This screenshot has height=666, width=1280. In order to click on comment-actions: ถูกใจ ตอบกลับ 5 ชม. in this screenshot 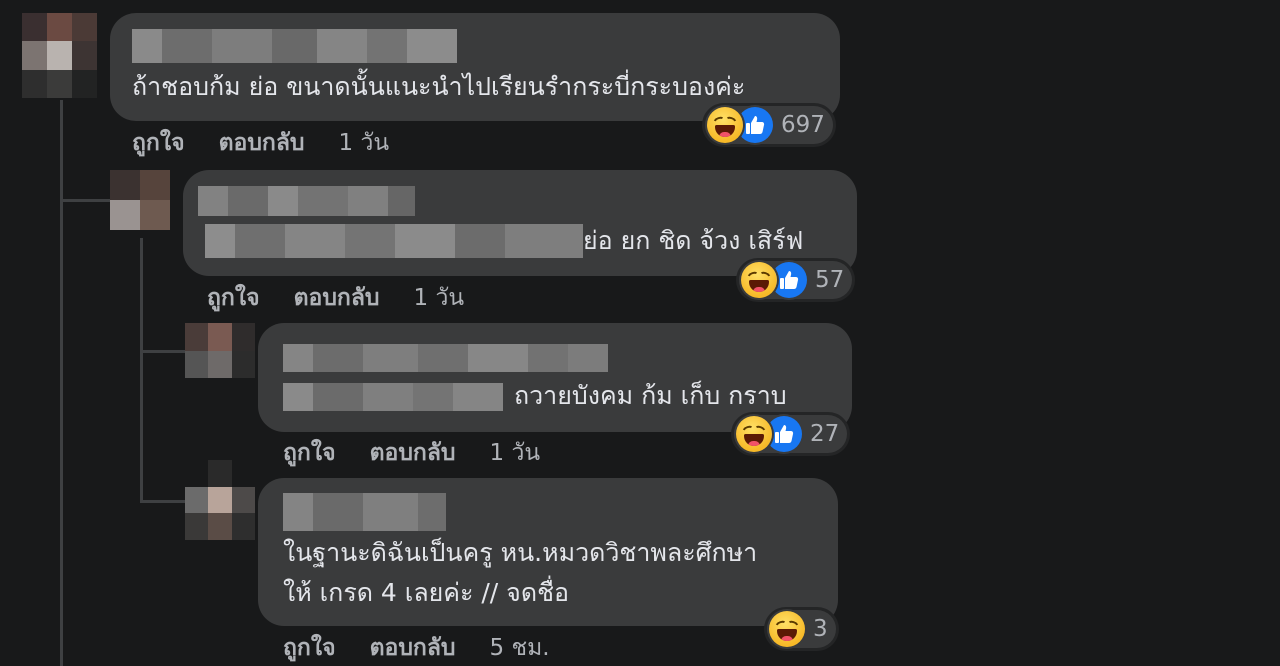, I will do `click(416, 648)`.